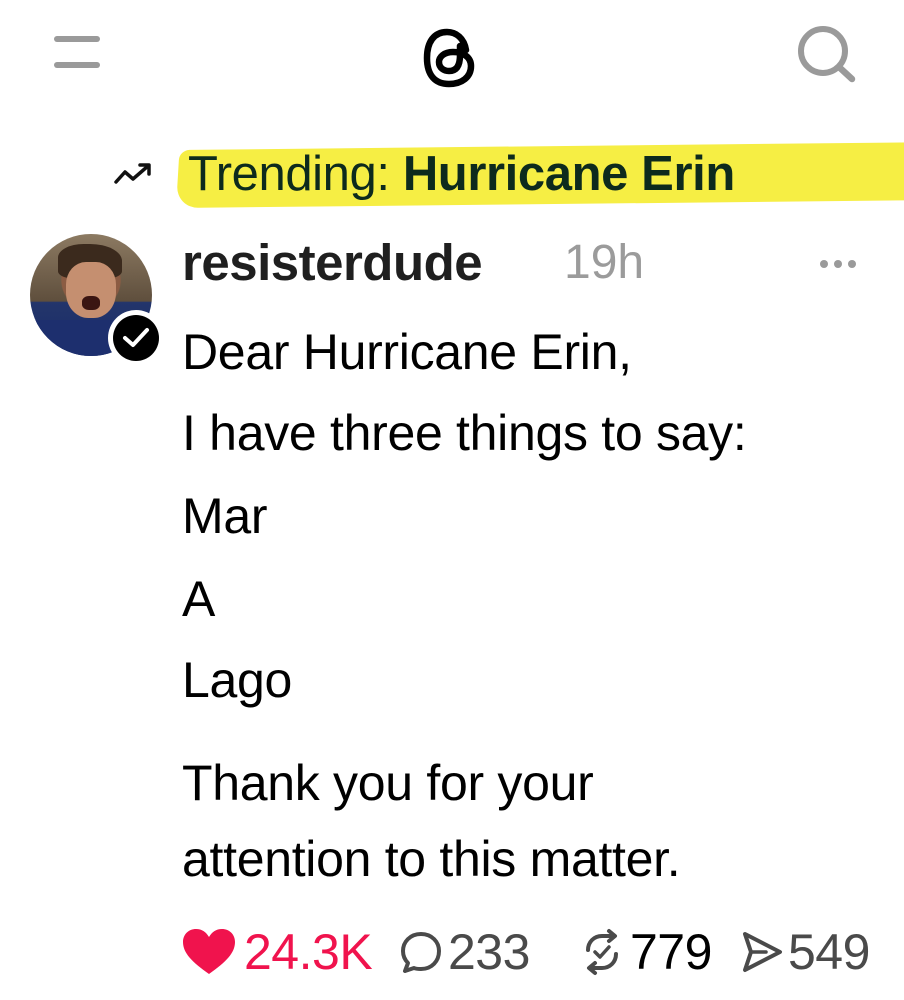 This screenshot has width=904, height=1000. I want to click on search-icon, so click(827, 54).